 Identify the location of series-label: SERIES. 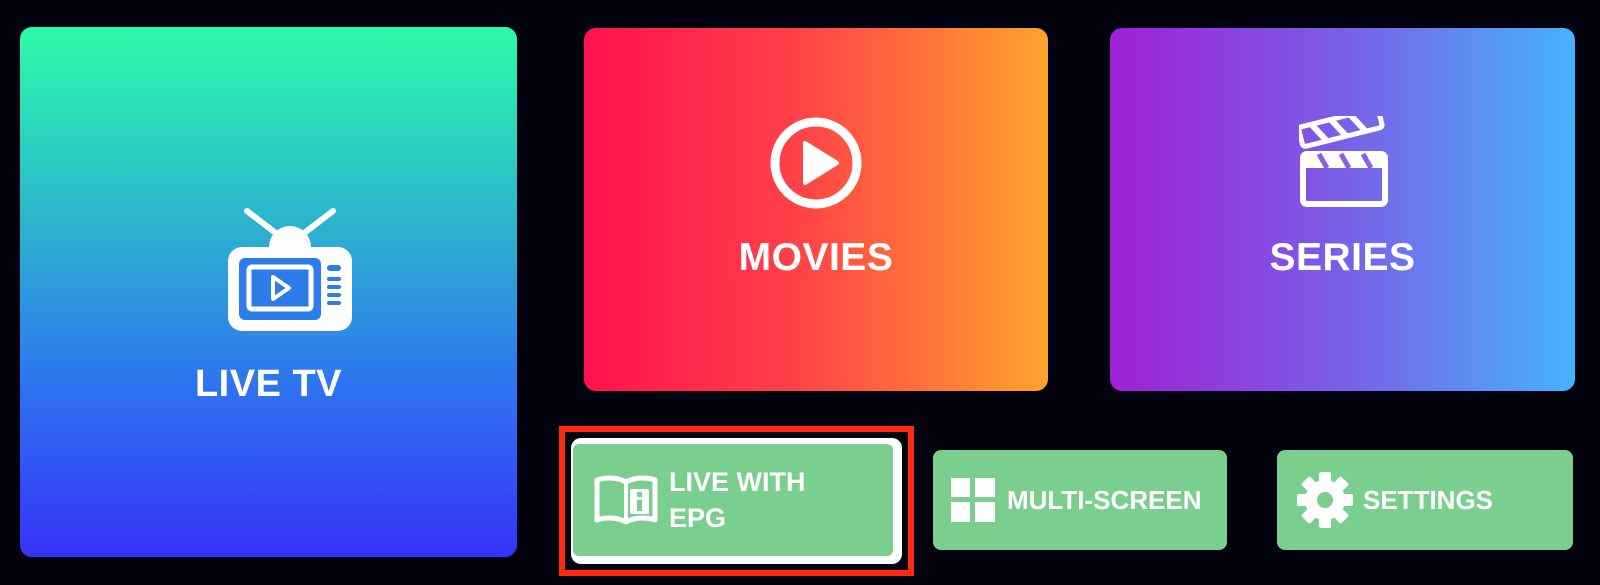
(1342, 257).